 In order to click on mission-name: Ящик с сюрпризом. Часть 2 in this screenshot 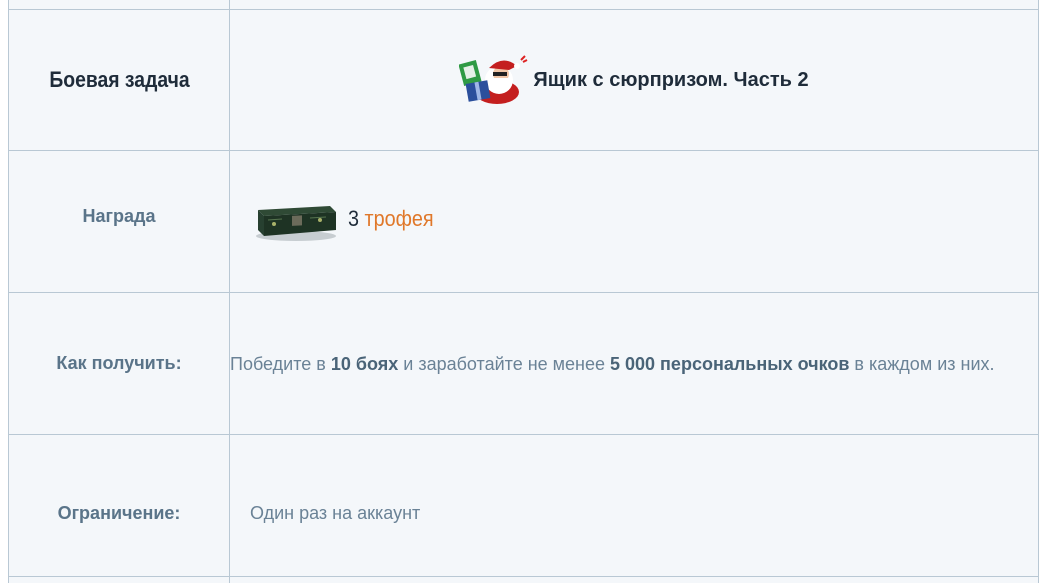, I will do `click(671, 79)`.